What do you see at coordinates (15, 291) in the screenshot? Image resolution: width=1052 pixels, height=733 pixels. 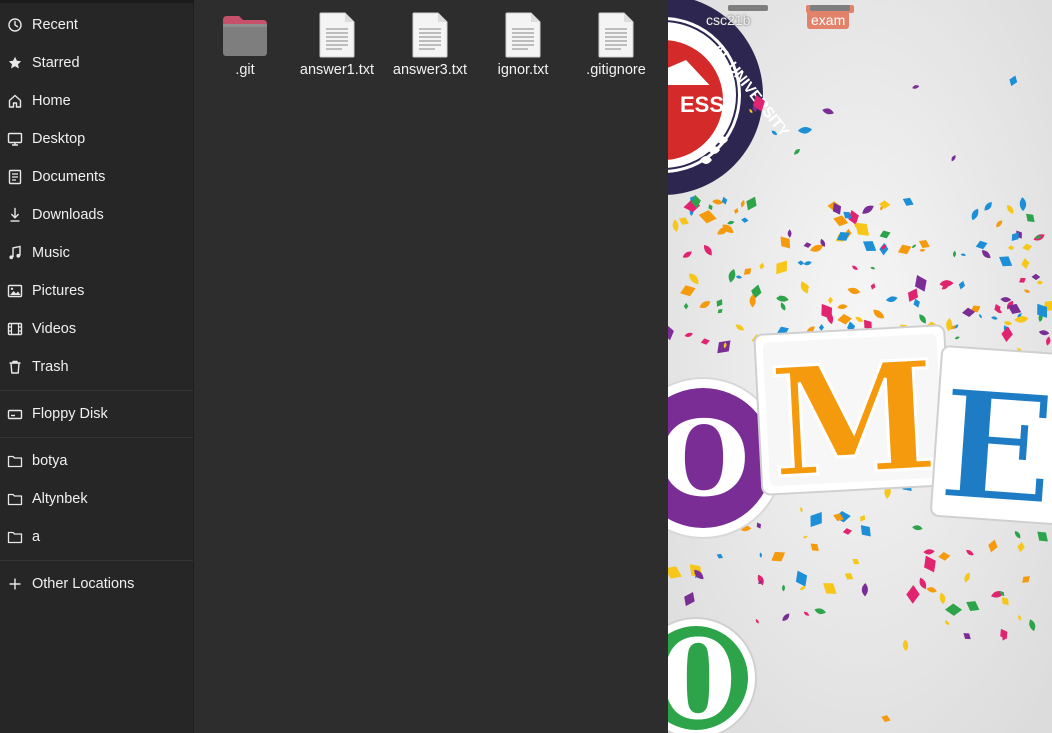 I see `picture-icon` at bounding box center [15, 291].